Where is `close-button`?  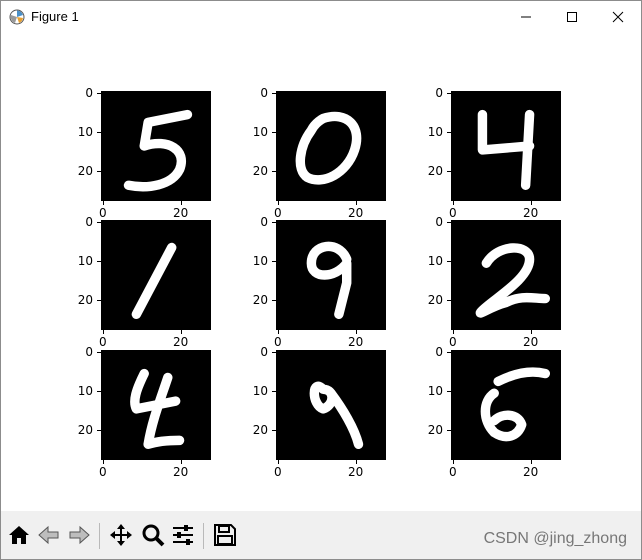 close-button is located at coordinates (618, 17).